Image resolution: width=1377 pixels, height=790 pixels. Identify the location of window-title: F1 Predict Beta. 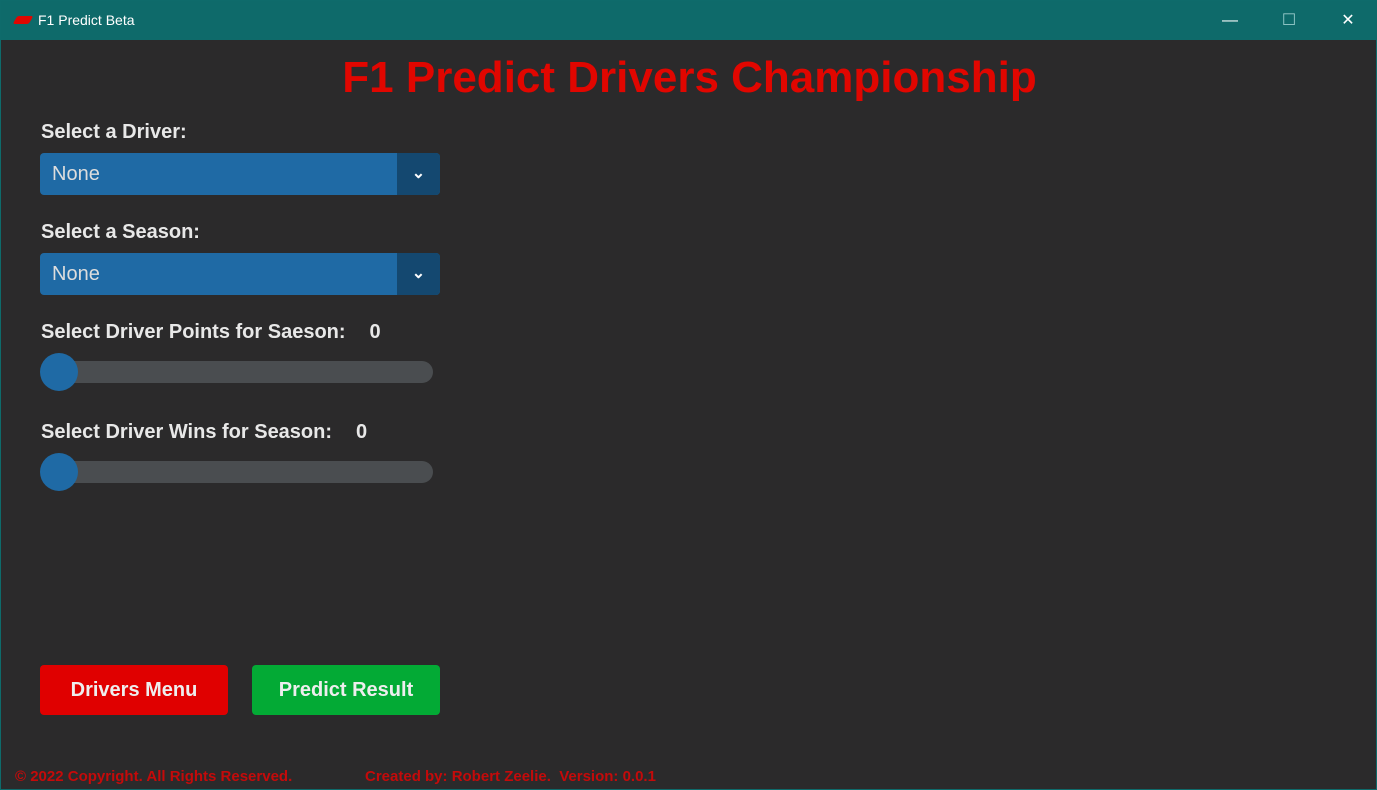
(86, 20).